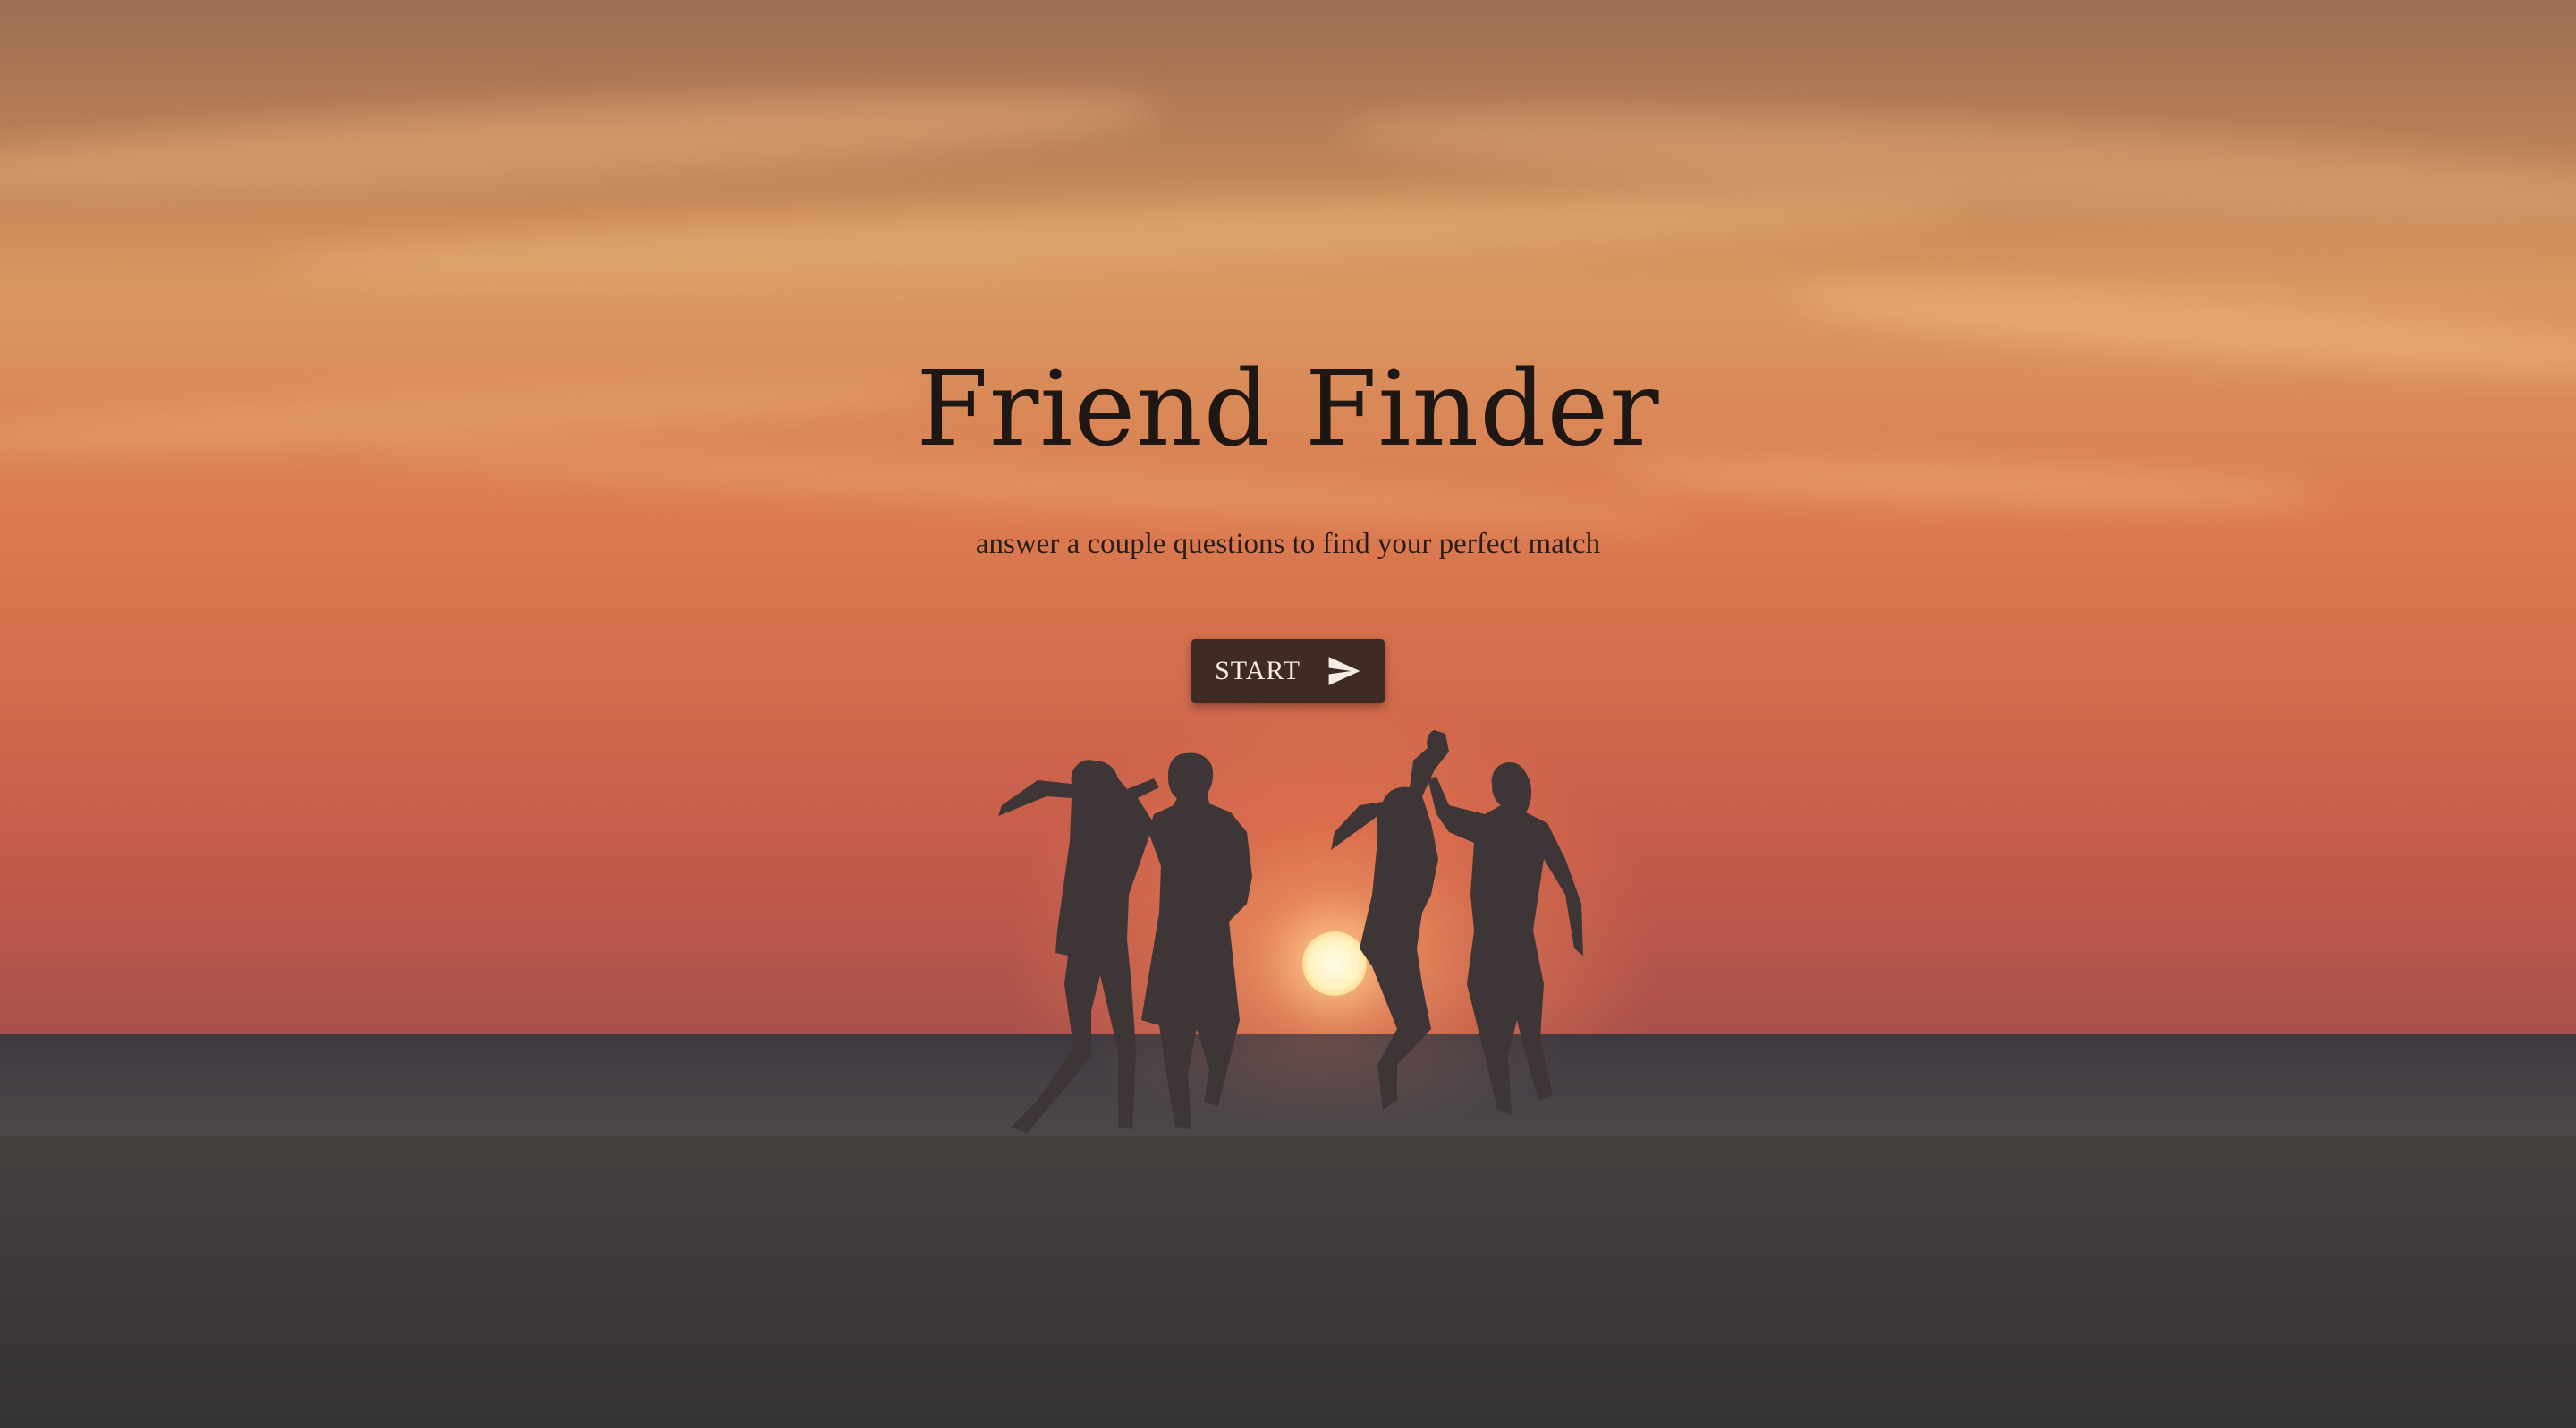 Image resolution: width=2576 pixels, height=1428 pixels. I want to click on page-title: Friend Finder, so click(1288, 409).